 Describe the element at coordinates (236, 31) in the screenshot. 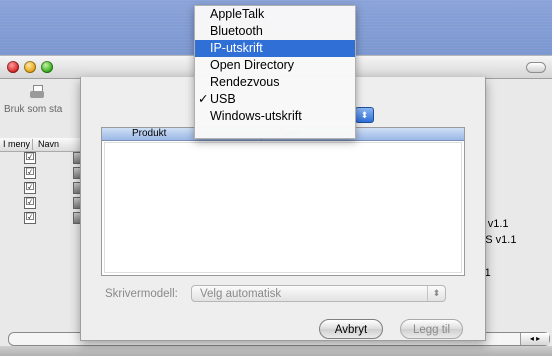

I see `menu-item-label: Bluetooth` at that location.